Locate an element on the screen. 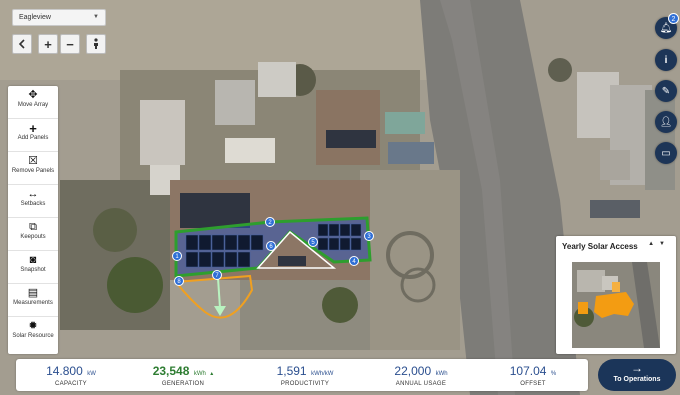  zoom-out-button: − is located at coordinates (70, 44).